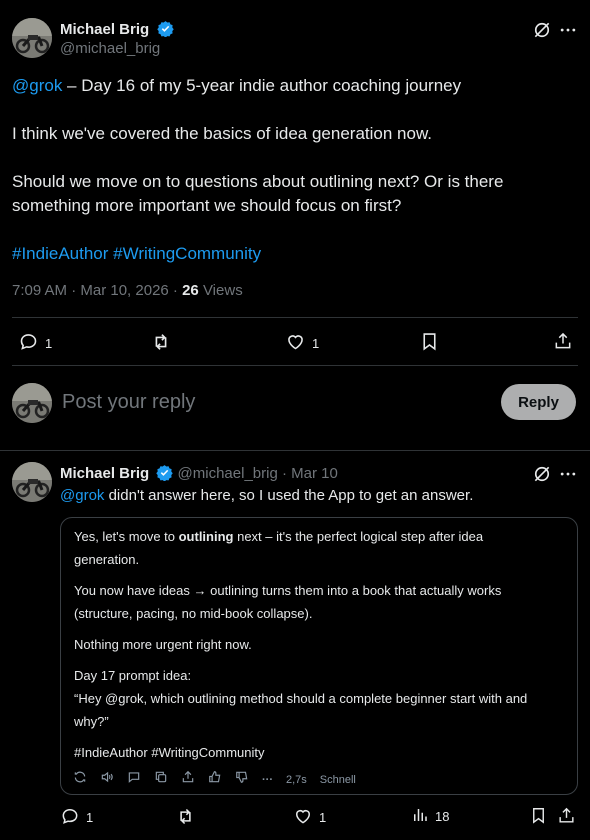 Image resolution: width=590 pixels, height=840 pixels. I want to click on reply-input: Post your reply, so click(128, 402).